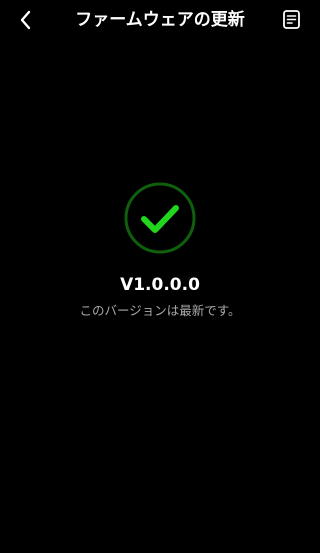 The width and height of the screenshot is (320, 553). I want to click on chevron-left-icon, so click(25, 20).